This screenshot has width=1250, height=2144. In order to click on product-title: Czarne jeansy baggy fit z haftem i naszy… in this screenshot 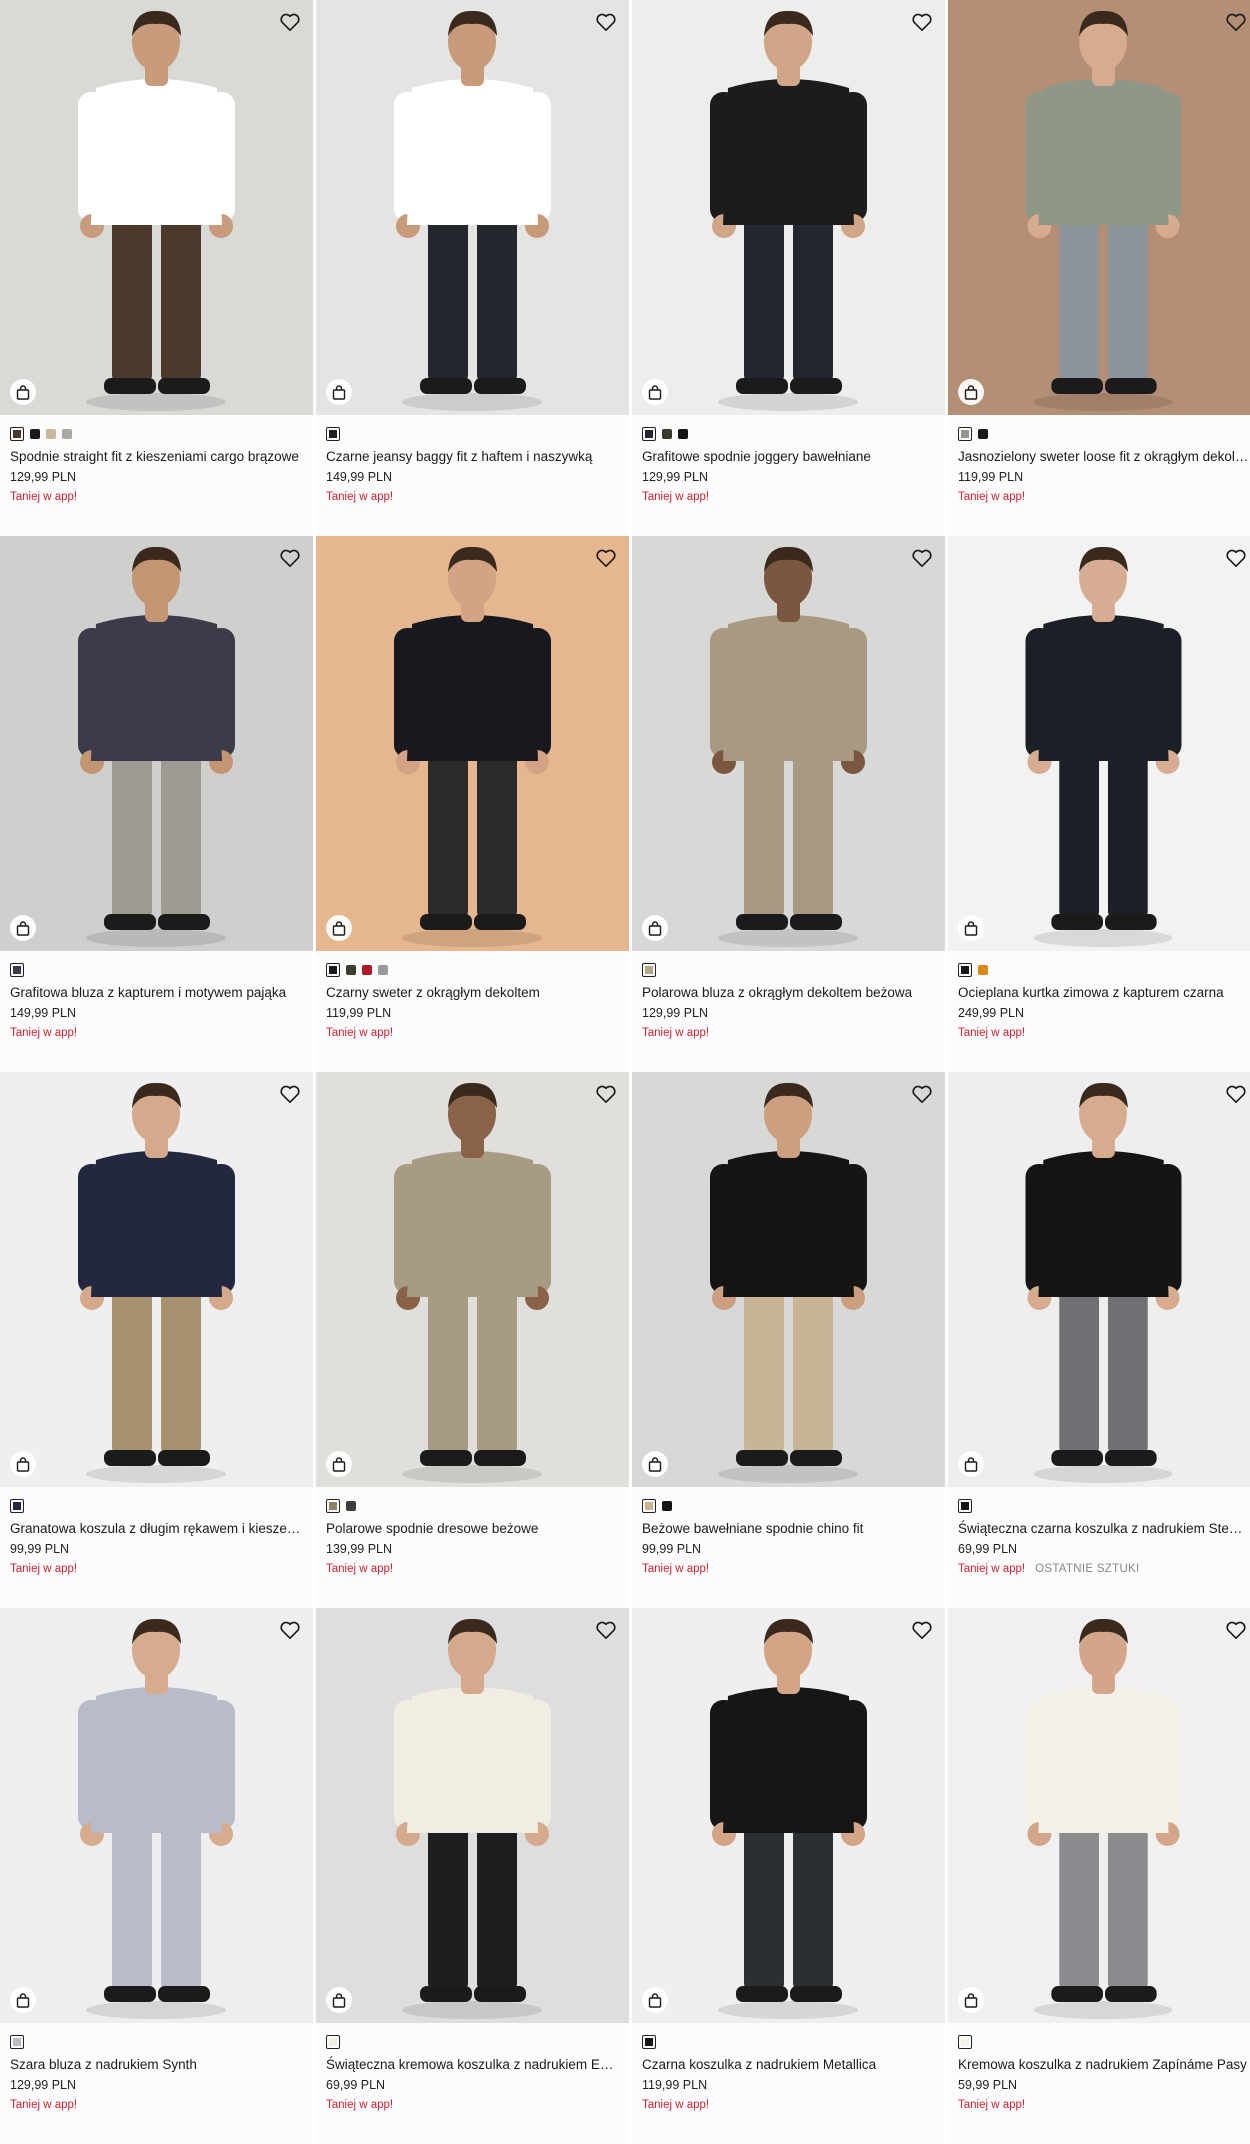, I will do `click(472, 457)`.